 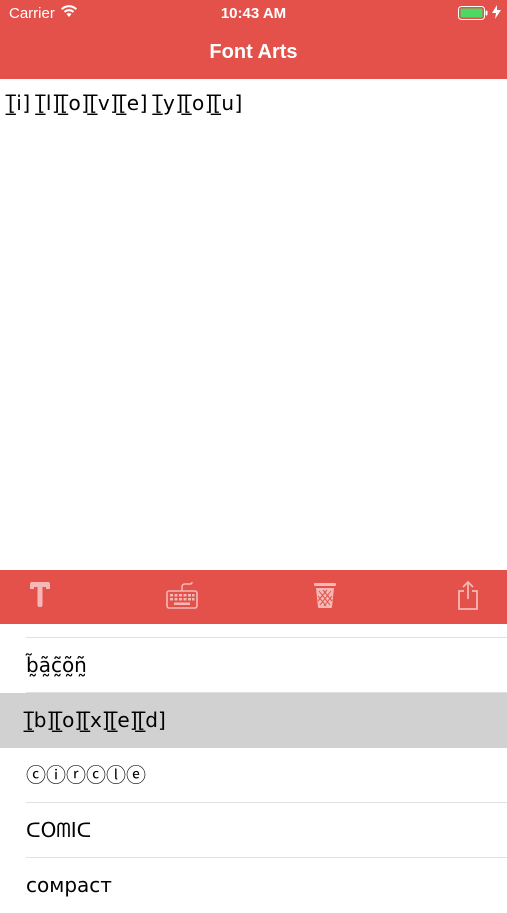 I want to click on font-style-label: сомраст, so click(x=69, y=885).